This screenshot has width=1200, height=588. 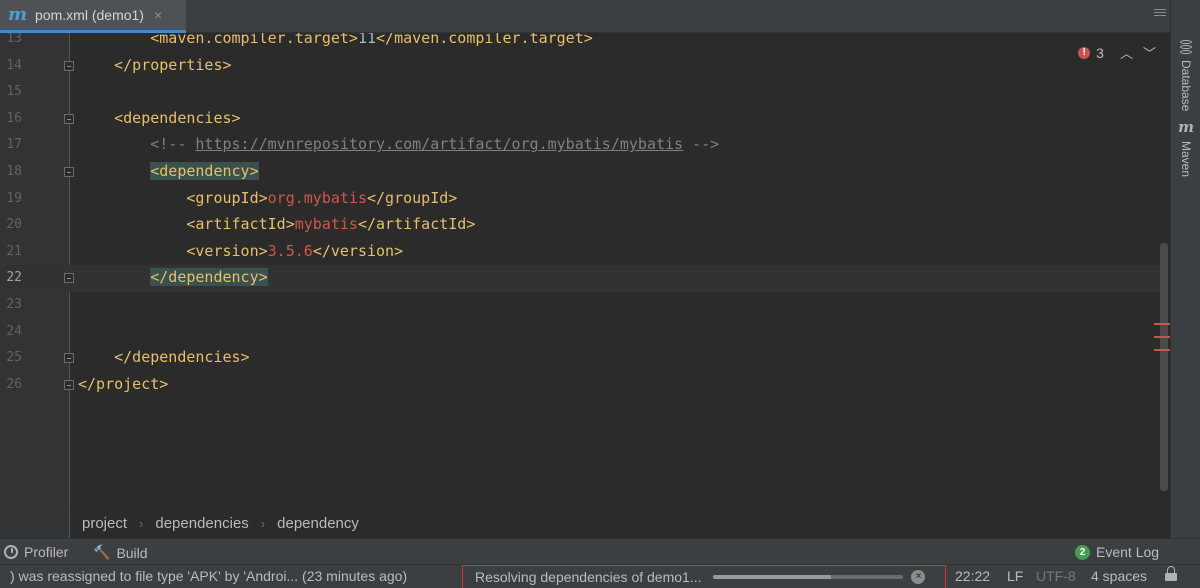 I want to click on line-number: 18, so click(x=14, y=171).